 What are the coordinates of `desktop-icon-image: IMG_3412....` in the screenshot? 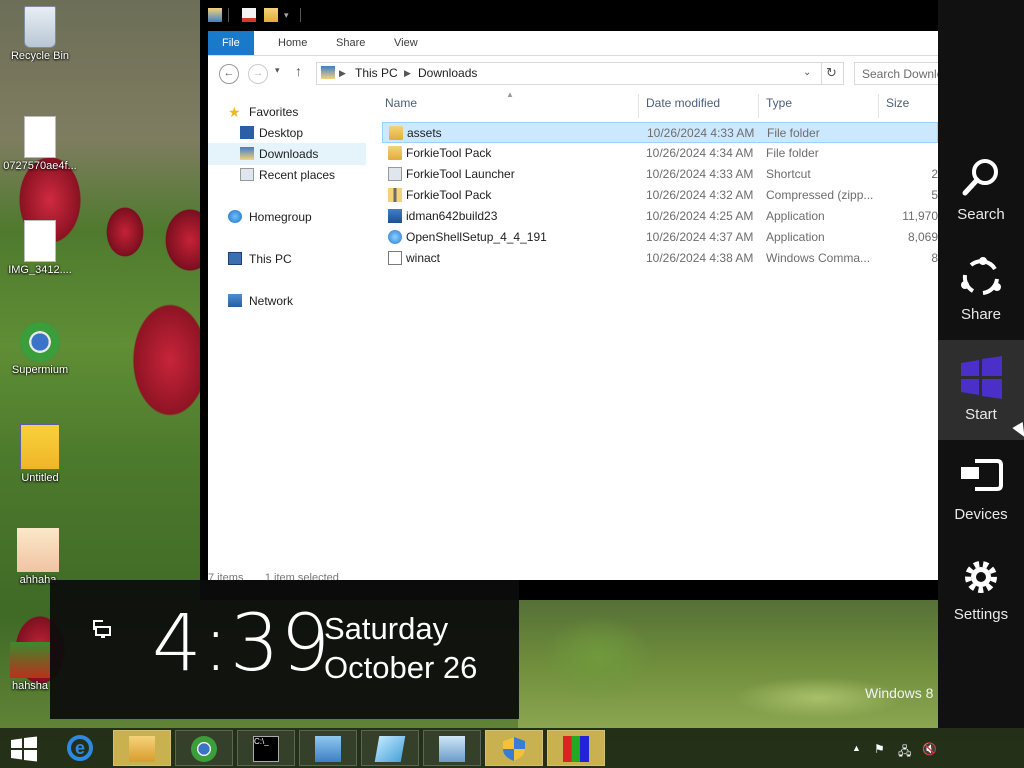 It's located at (40, 248).